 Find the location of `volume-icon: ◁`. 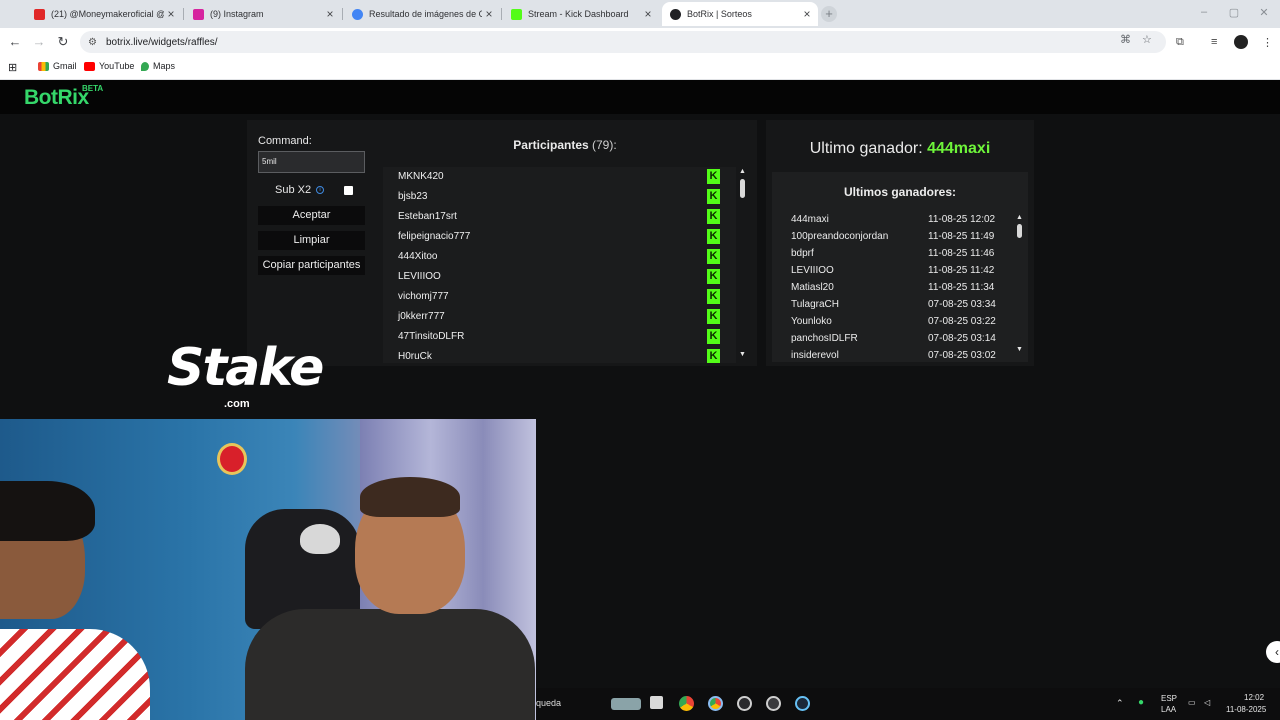

volume-icon: ◁ is located at coordinates (1207, 702).